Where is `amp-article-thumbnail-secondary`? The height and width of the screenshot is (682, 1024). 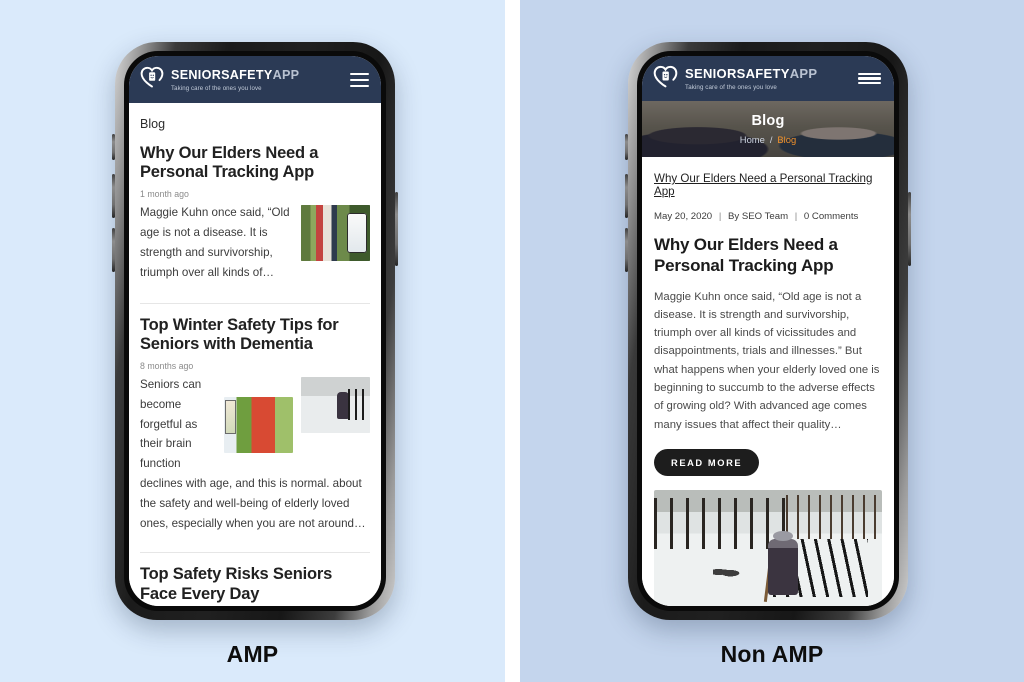 amp-article-thumbnail-secondary is located at coordinates (258, 424).